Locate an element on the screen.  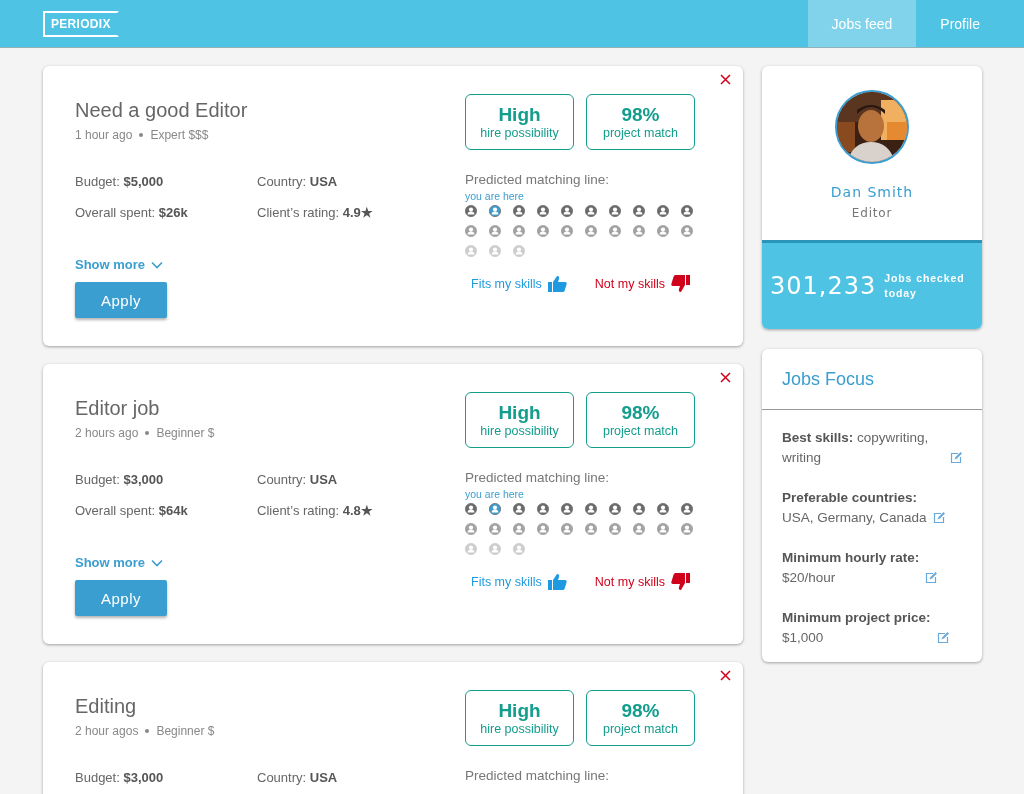
posted-time: 2 hours ago is located at coordinates (107, 433).